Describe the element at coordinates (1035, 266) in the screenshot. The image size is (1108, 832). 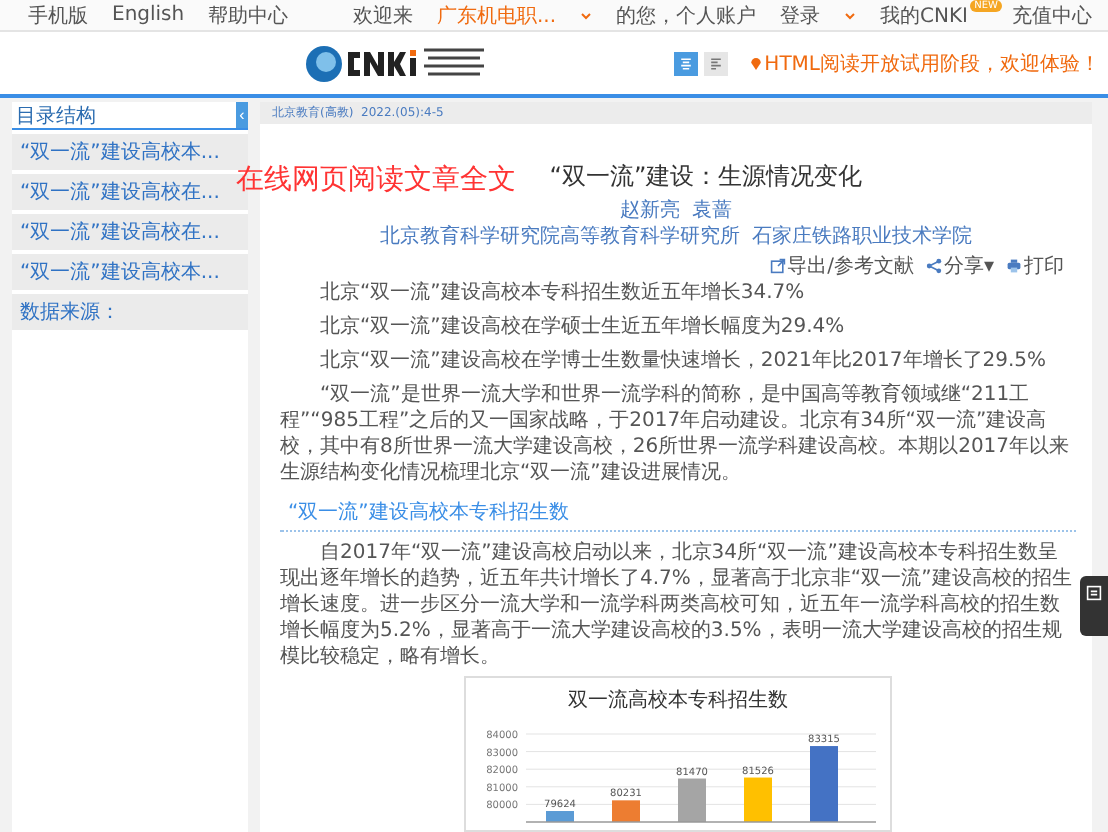
I see `article-tool-link: 打印` at that location.